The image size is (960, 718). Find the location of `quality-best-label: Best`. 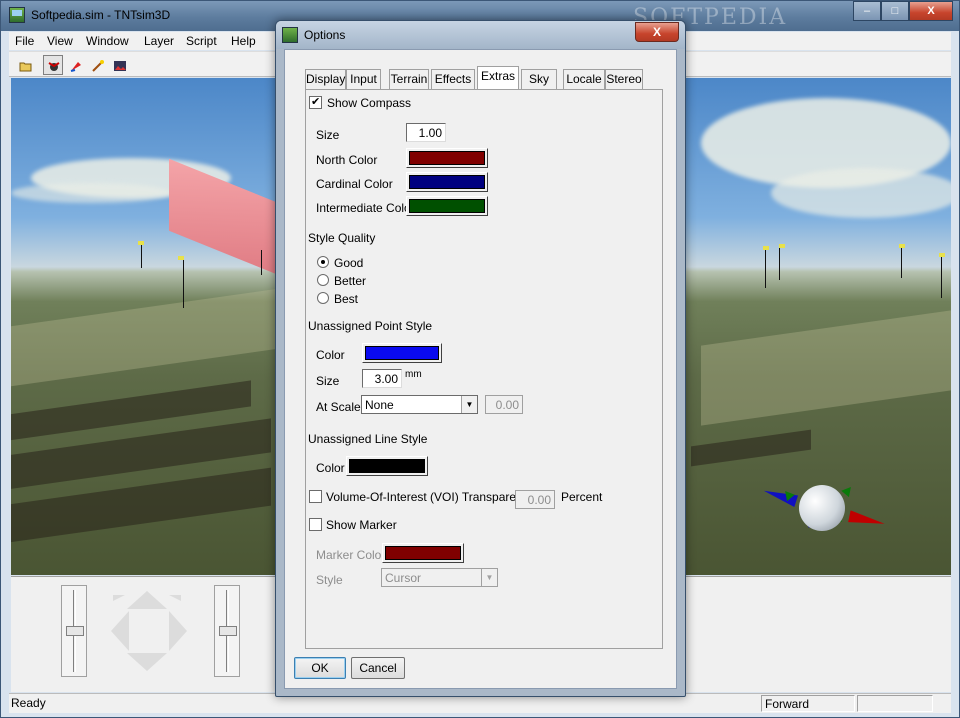

quality-best-label: Best is located at coordinates (346, 299).